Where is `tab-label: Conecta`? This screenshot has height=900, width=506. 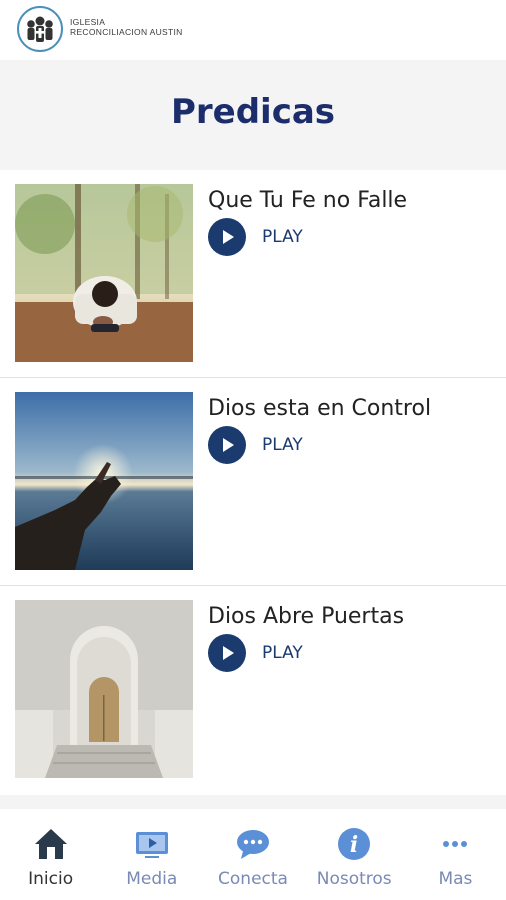 tab-label: Conecta is located at coordinates (253, 879).